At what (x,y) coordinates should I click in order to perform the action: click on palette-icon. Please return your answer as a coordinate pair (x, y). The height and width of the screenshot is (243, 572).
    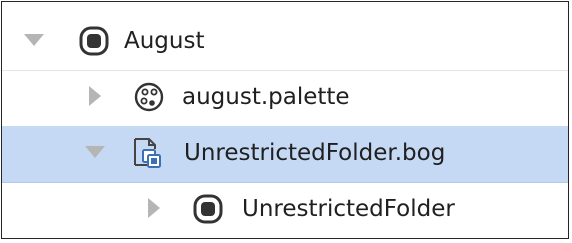
    Looking at the image, I should click on (149, 97).